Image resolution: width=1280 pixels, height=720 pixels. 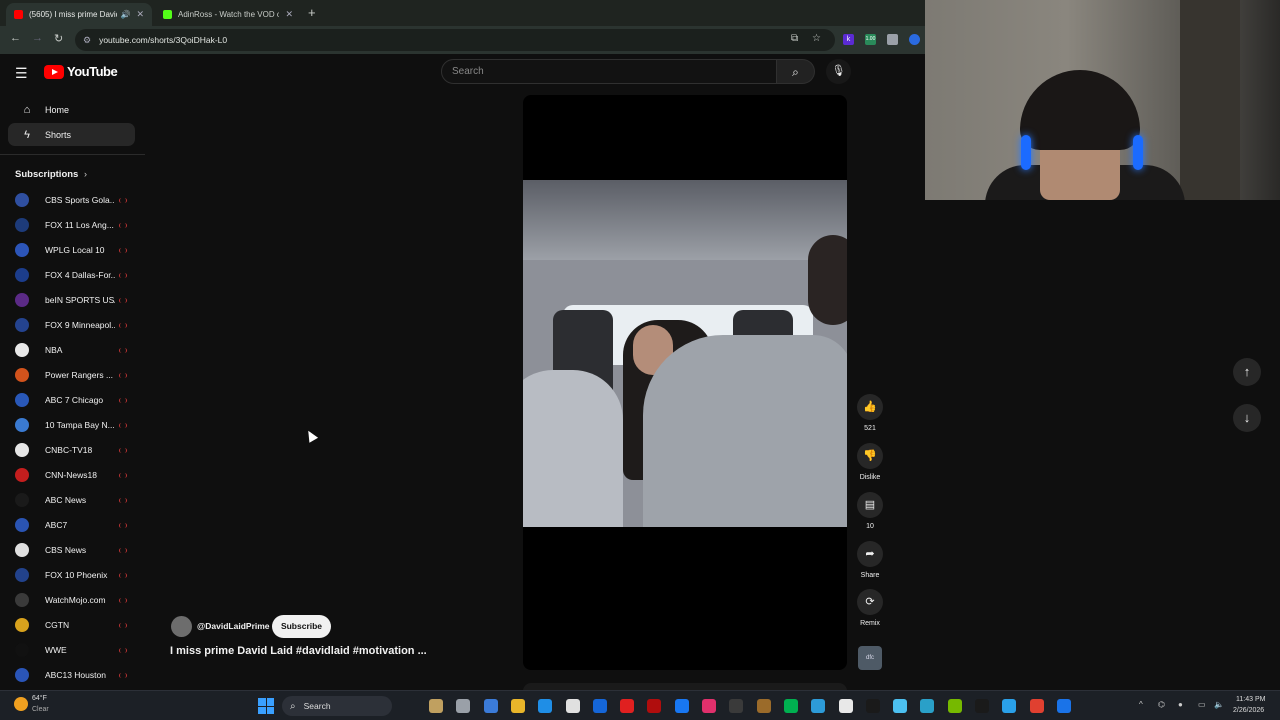 I want to click on sidebar-item-shorts: ϟ Shorts, so click(x=71, y=134).